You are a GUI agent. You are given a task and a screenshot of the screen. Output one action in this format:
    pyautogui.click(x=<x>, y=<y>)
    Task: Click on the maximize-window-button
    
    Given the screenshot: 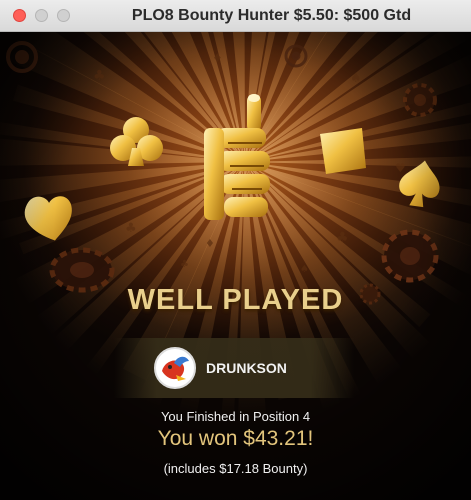 What is the action you would take?
    pyautogui.click(x=63, y=15)
    